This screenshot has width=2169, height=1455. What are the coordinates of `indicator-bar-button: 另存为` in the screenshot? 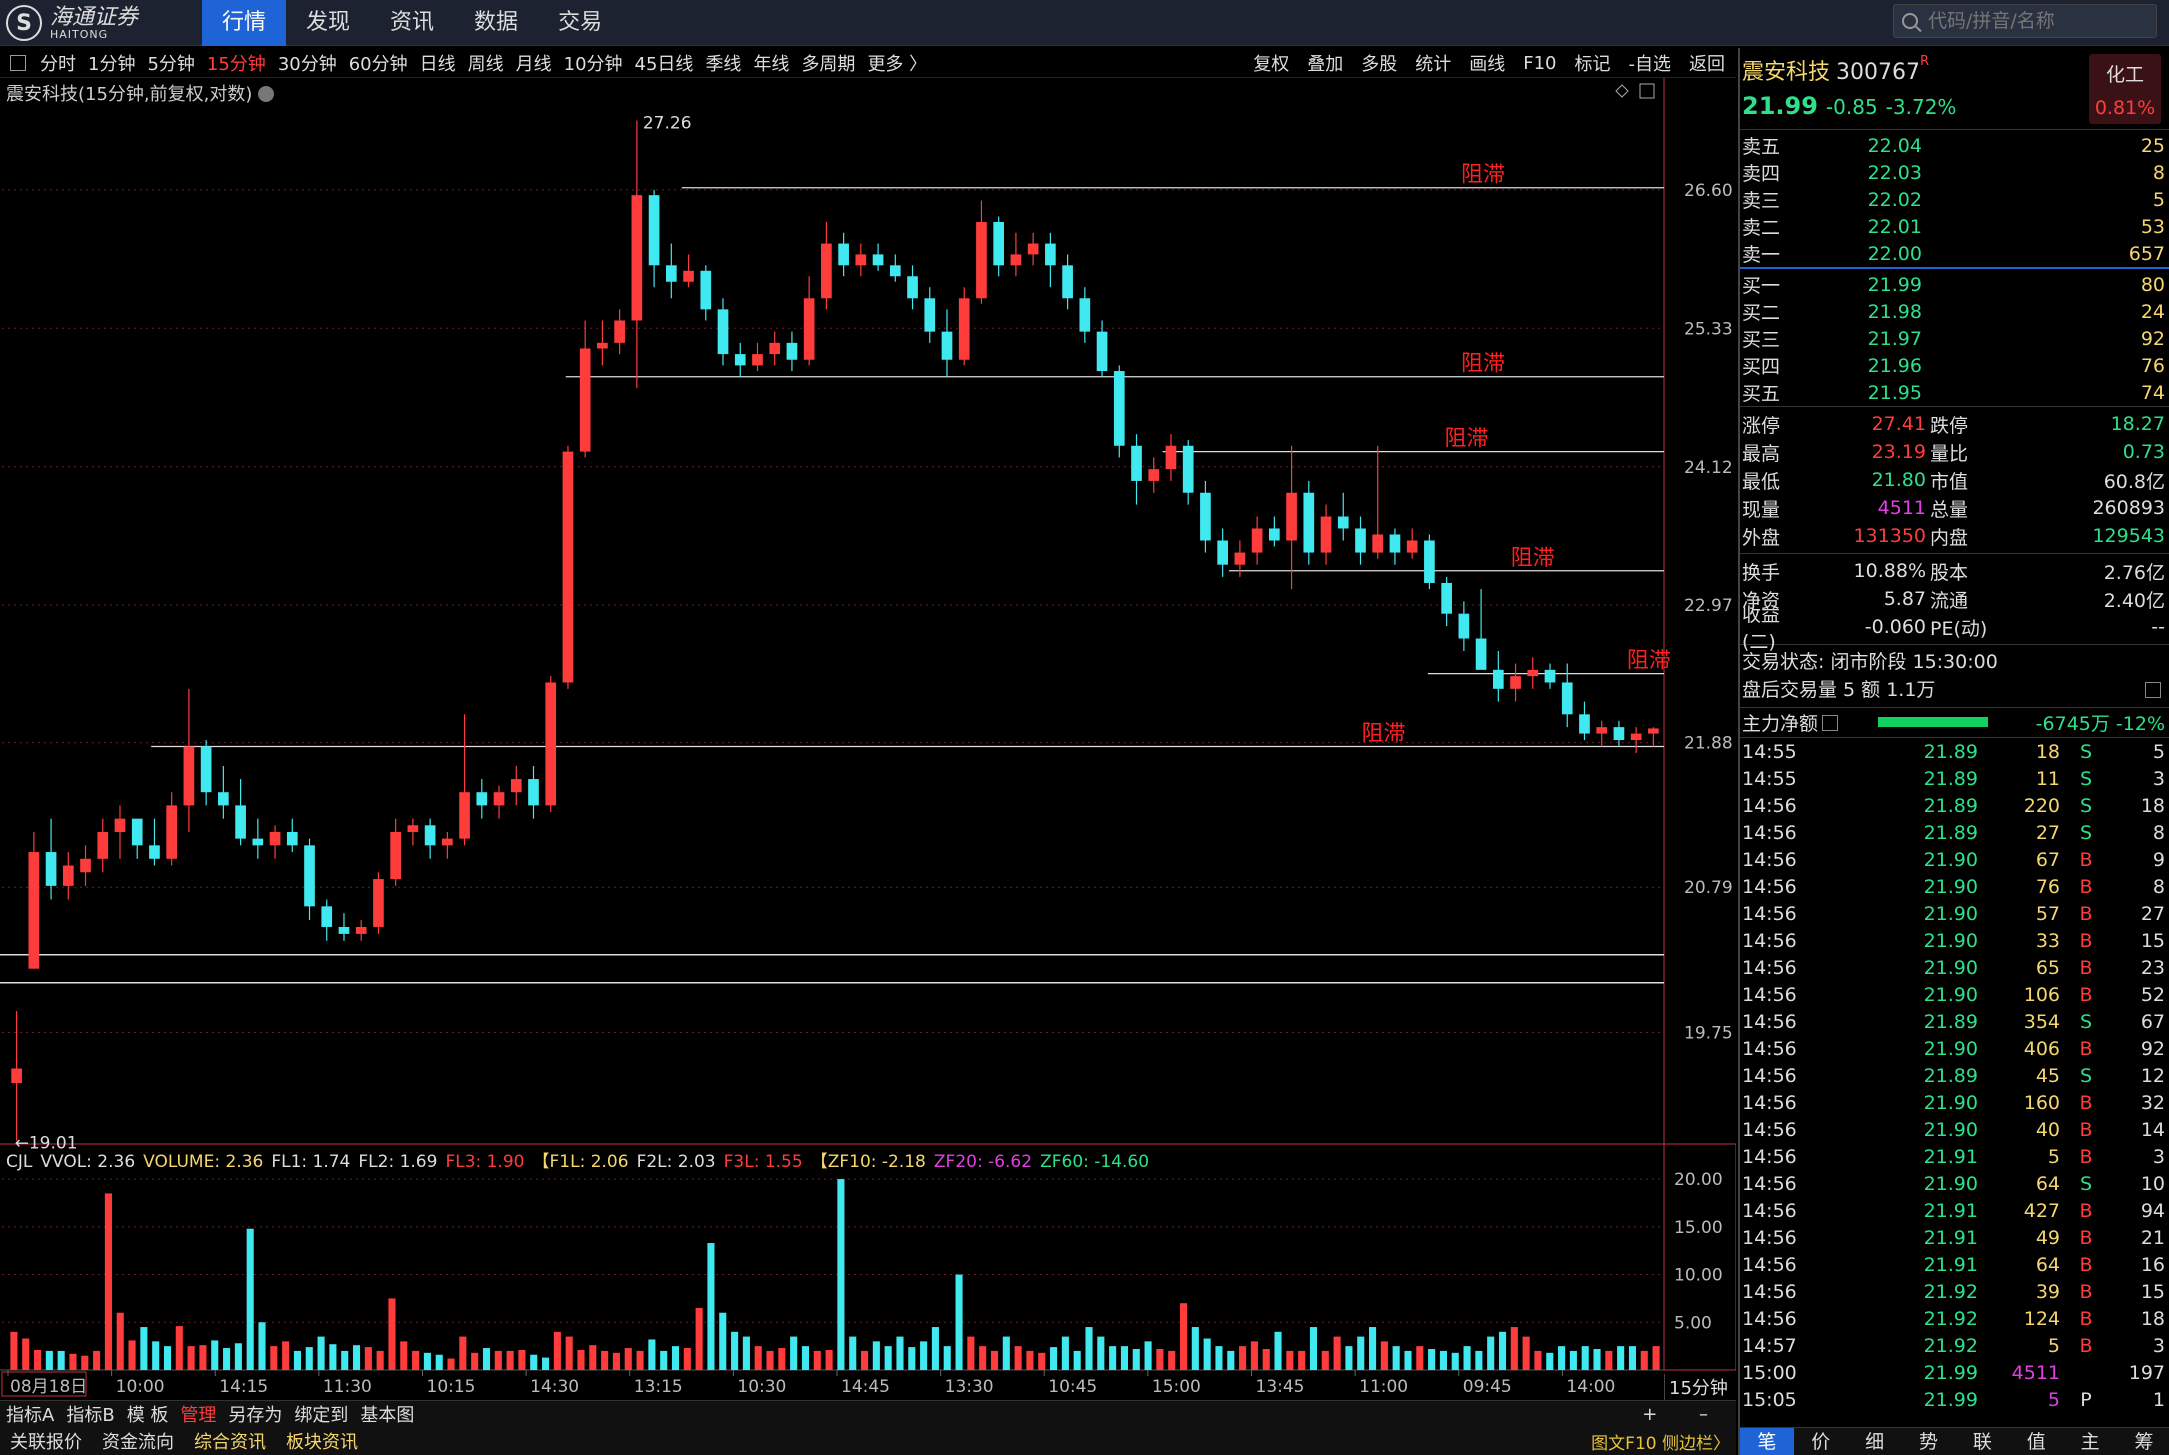 It's located at (255, 1414).